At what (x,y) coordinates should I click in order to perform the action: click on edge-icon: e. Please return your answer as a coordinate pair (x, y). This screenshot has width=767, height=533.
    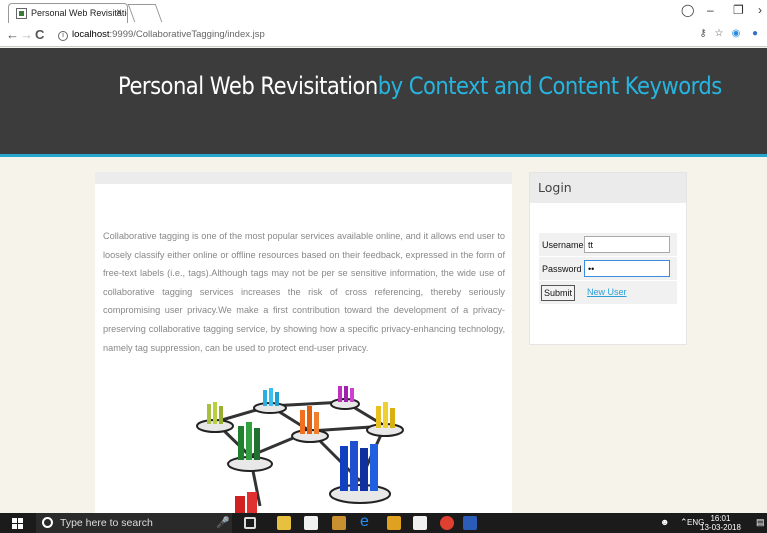
    Looking at the image, I should click on (367, 521).